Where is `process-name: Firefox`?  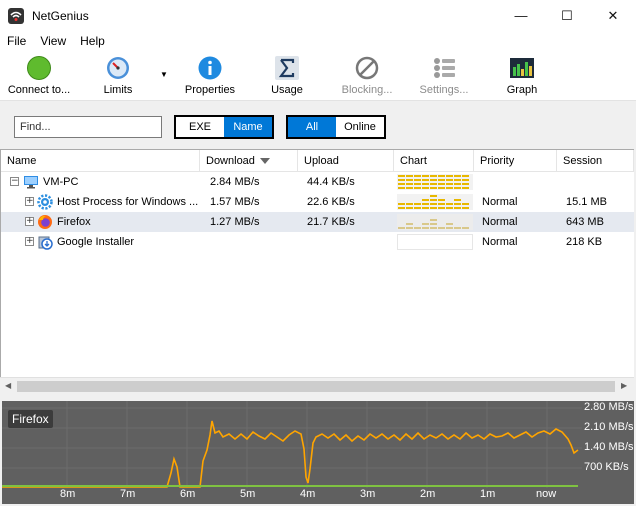
process-name: Firefox is located at coordinates (74, 222).